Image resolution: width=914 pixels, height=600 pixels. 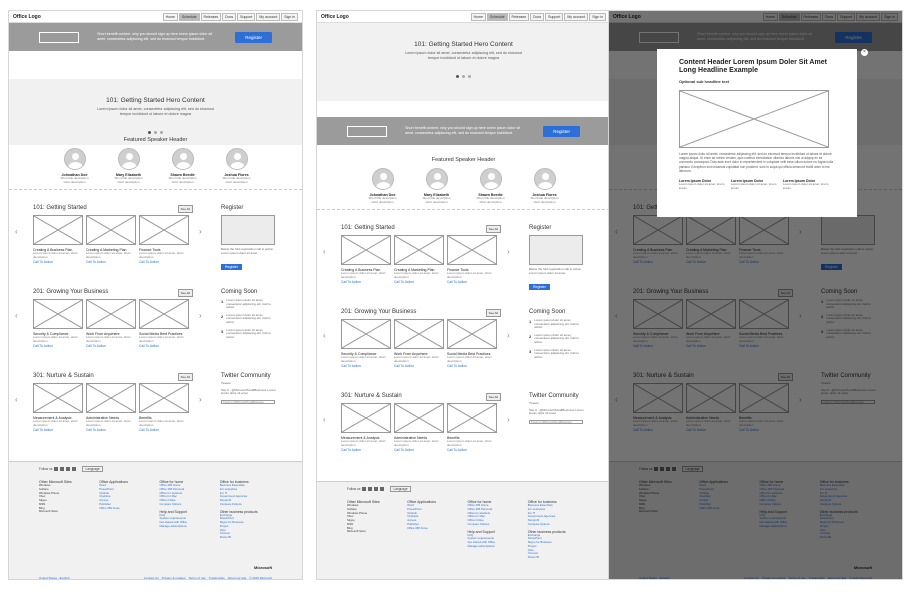 What do you see at coordinates (237, 577) in the screenshot?
I see `footer-legal-link: About our ads` at bounding box center [237, 577].